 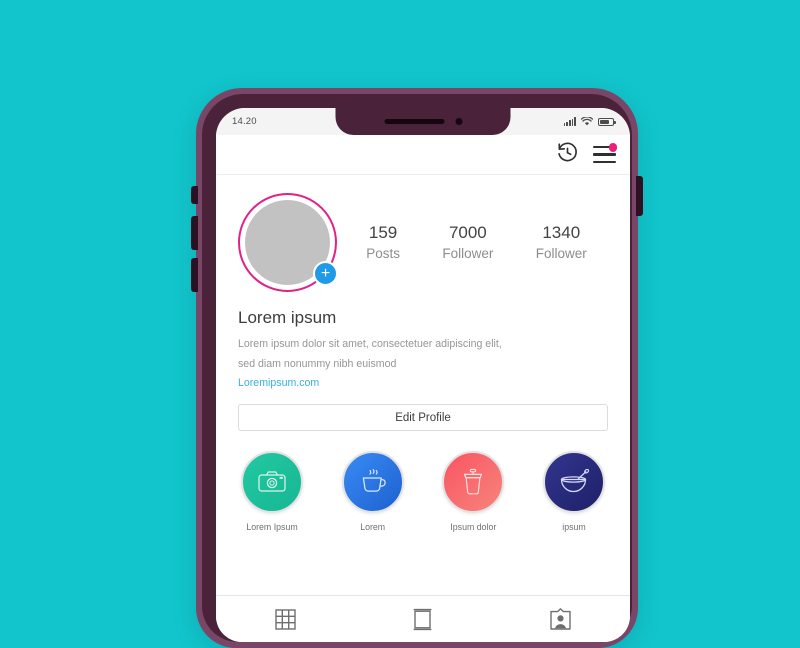 I want to click on story-highlights: Lorem Ipsum Lorem Ipsum dolor ipsum, so click(x=423, y=481).